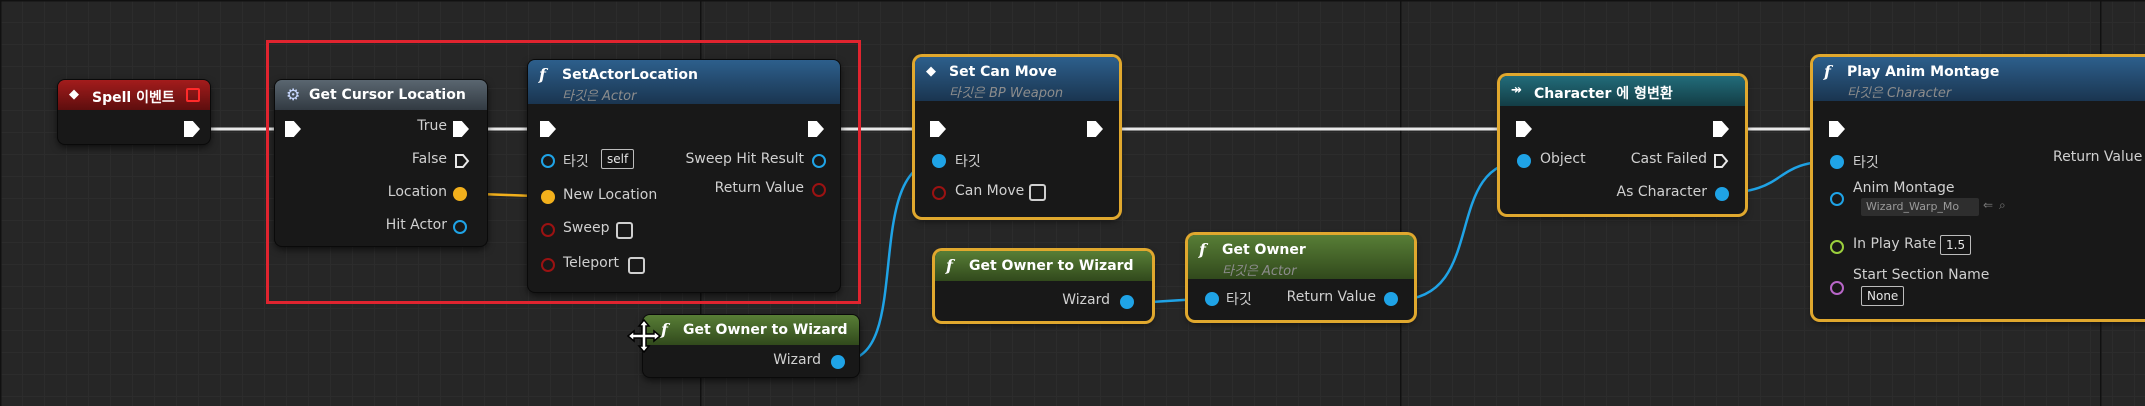 This screenshot has width=2145, height=406. Describe the element at coordinates (1524, 161) in the screenshot. I see `object-pin` at that location.